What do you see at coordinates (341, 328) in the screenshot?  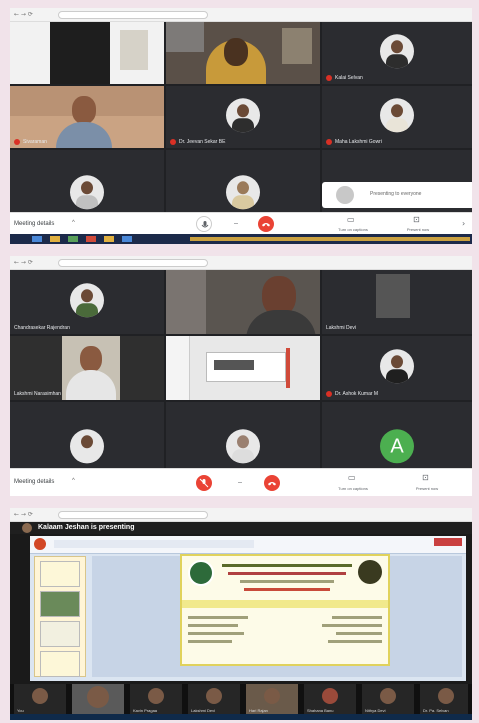 I see `participant-name: Lakshmi Devi` at bounding box center [341, 328].